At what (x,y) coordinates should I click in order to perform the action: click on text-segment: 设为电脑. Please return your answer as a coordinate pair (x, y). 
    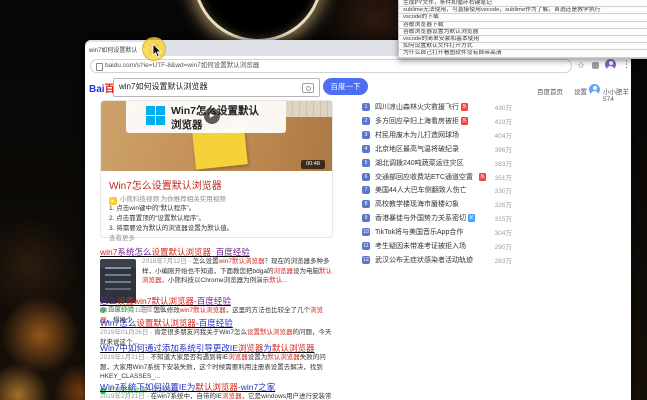
    Looking at the image, I should click on (305, 271).